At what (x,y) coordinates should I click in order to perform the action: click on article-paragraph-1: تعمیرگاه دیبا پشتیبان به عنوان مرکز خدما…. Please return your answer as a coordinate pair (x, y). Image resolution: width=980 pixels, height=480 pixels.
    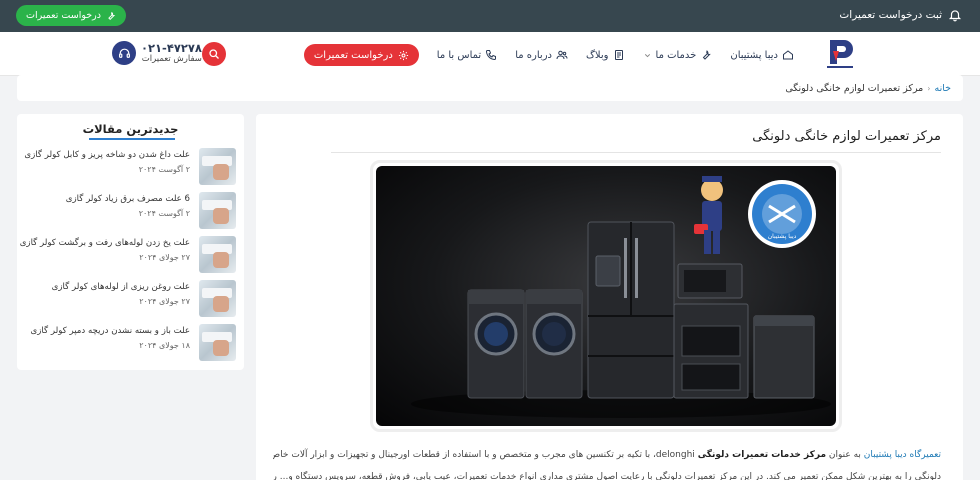
    Looking at the image, I should click on (607, 455).